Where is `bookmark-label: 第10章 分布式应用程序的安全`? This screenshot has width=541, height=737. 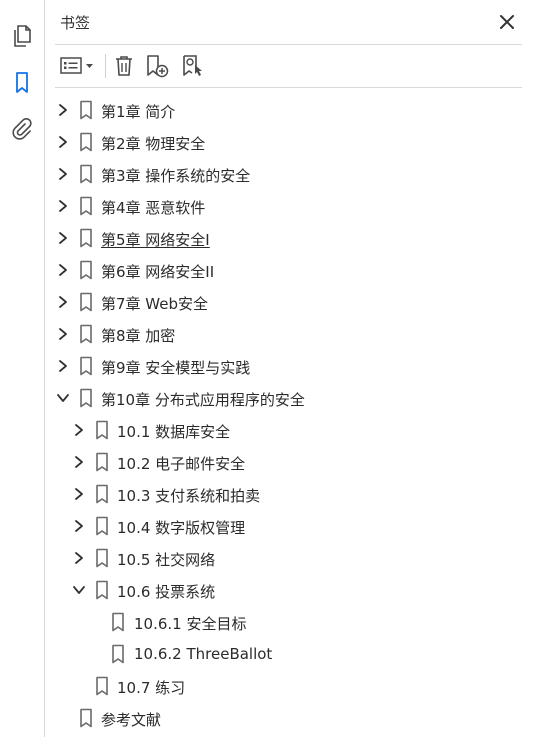
bookmark-label: 第10章 分布式应用程序的安全 is located at coordinates (203, 400).